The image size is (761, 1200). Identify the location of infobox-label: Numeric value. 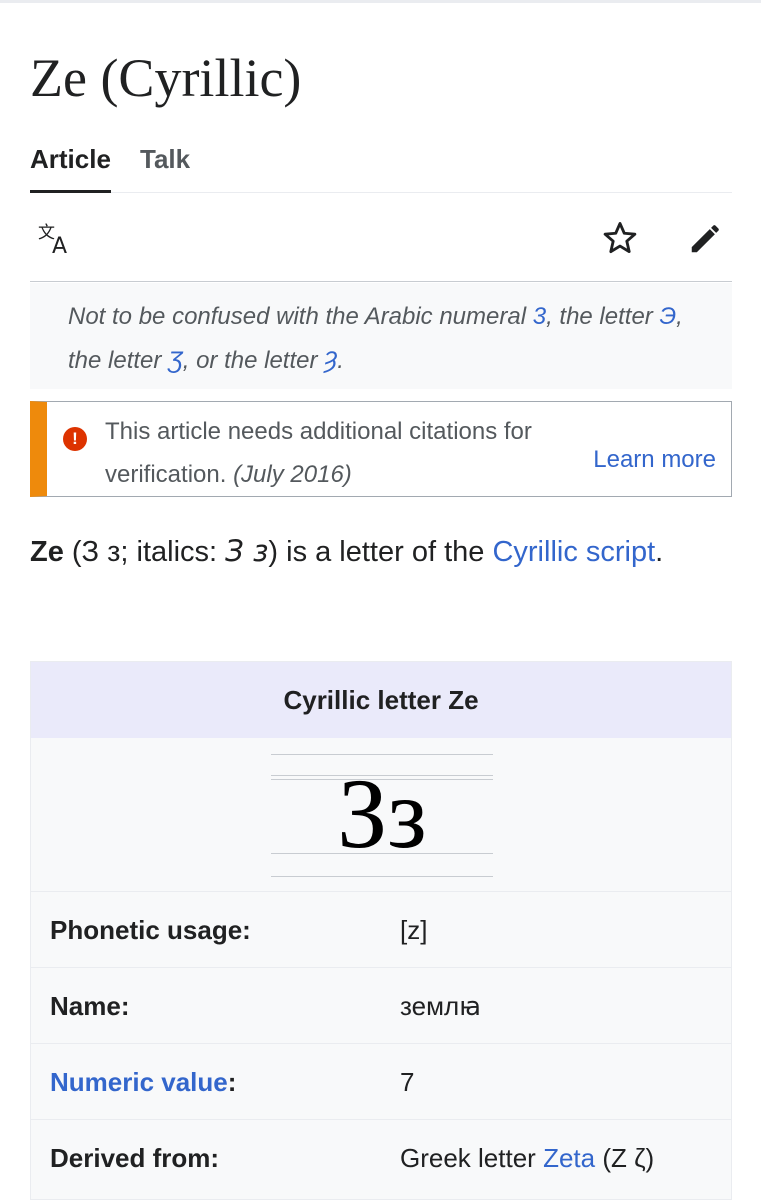
(139, 1082).